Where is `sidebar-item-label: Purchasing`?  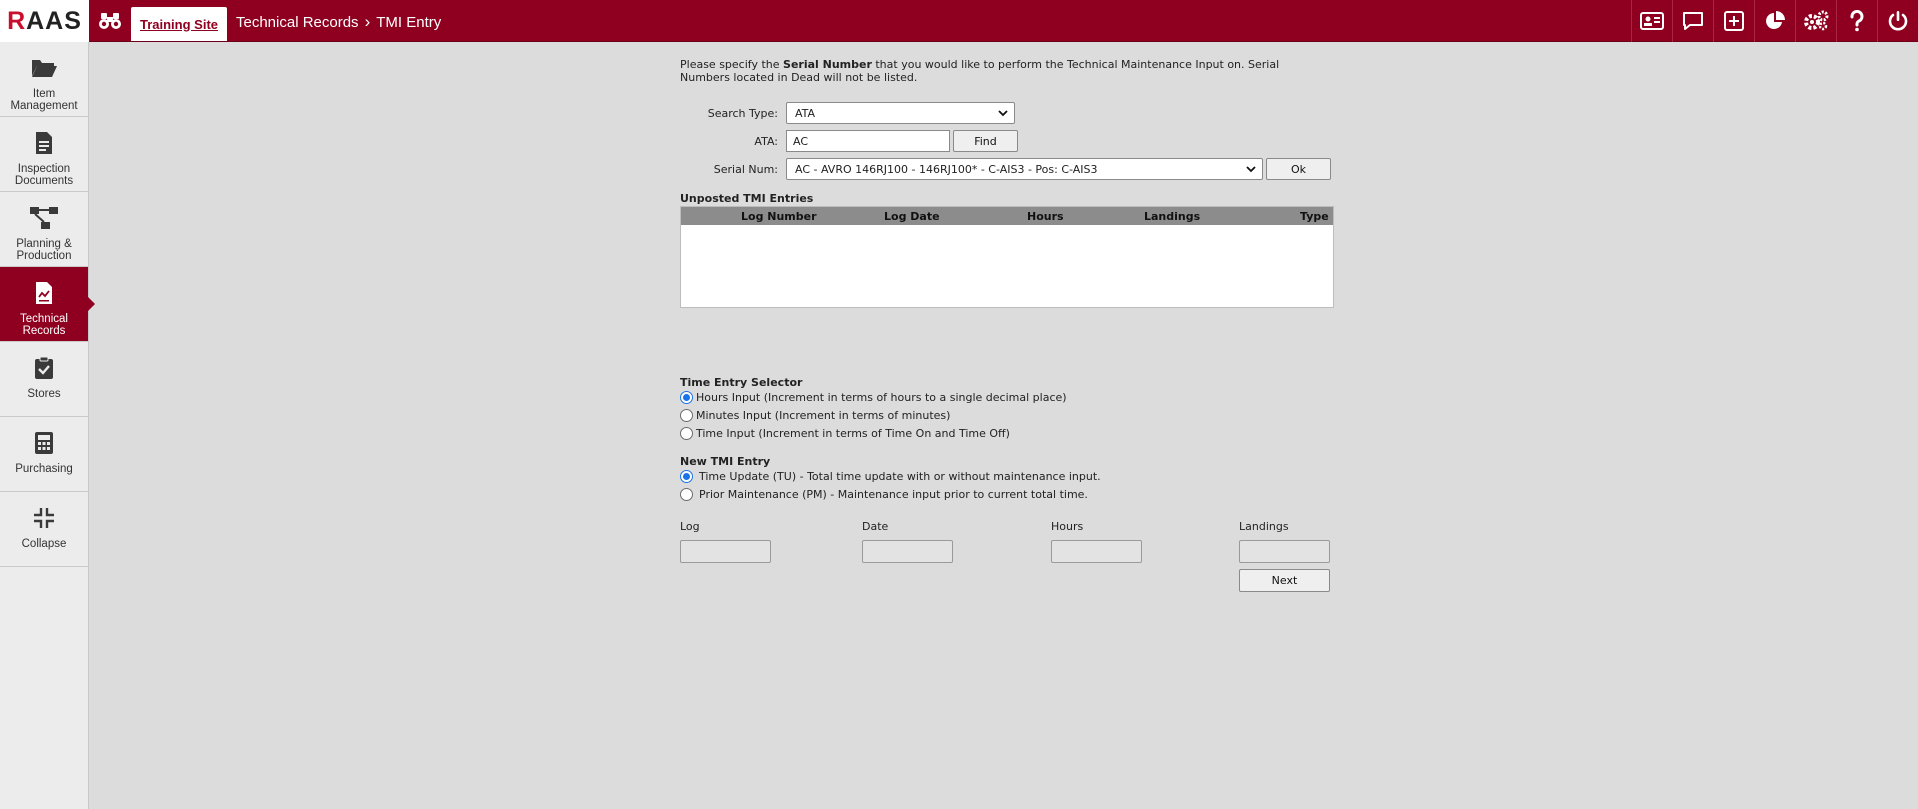
sidebar-item-label: Purchasing is located at coordinates (44, 469).